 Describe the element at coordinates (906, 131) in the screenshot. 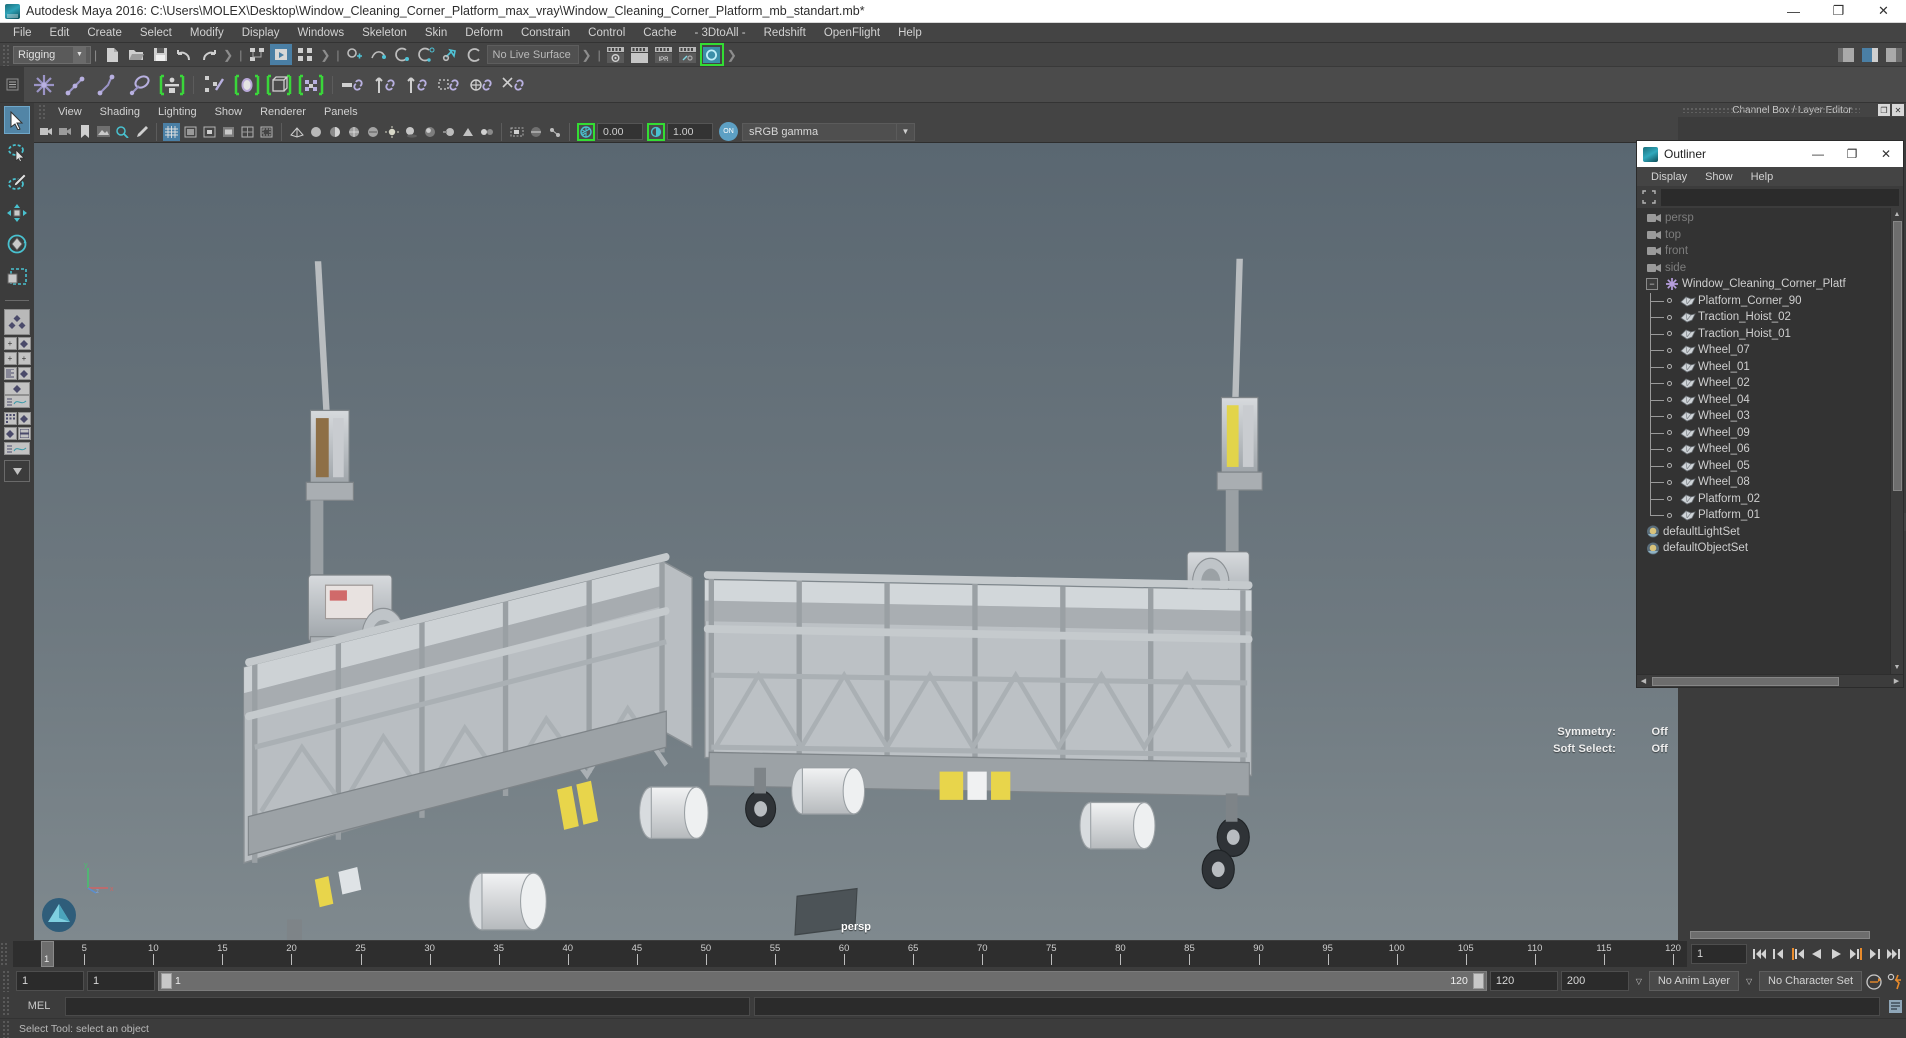

I see `view-transform-chevron-down-icon: ▼` at that location.